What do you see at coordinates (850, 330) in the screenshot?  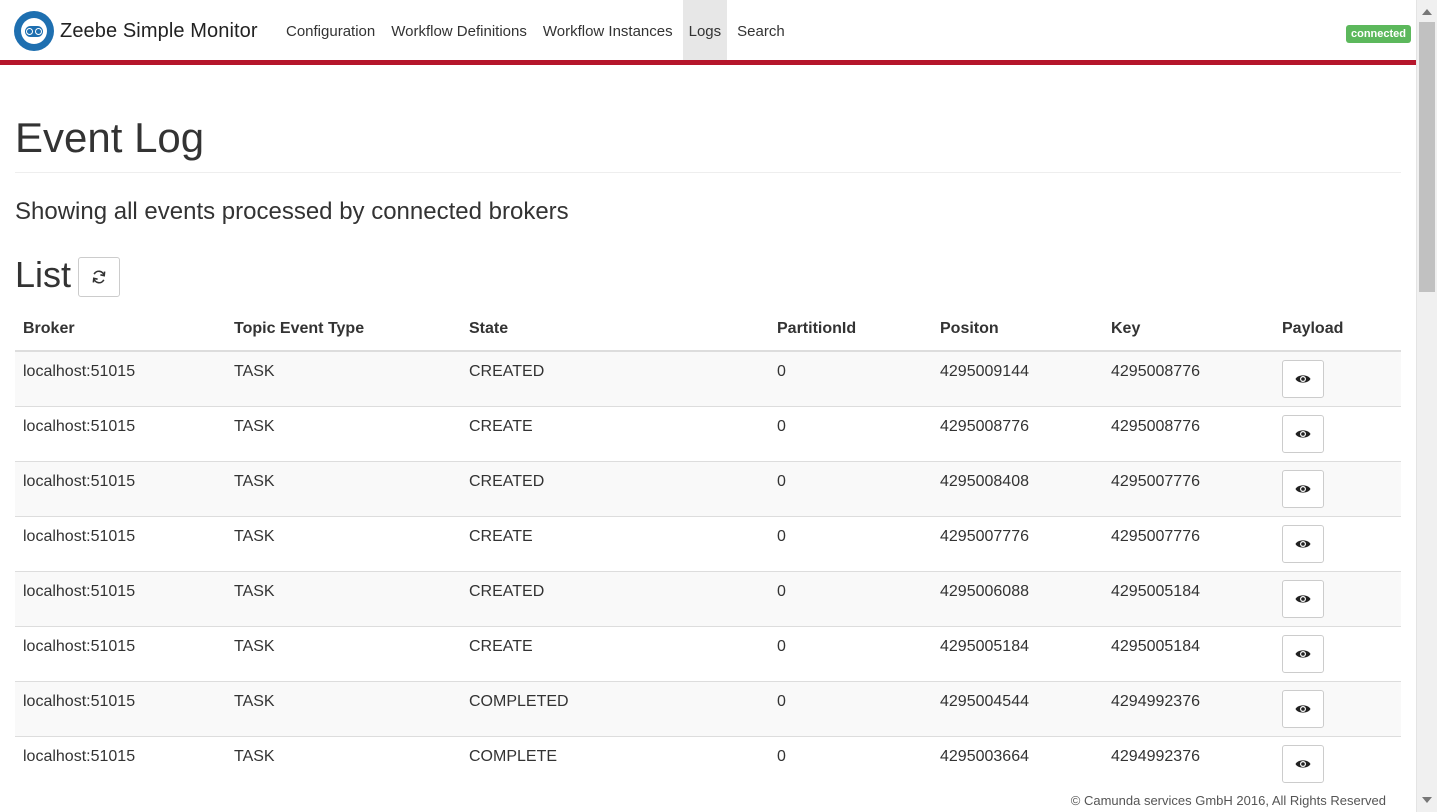 I see `column-header-partition-id: PartitionId` at bounding box center [850, 330].